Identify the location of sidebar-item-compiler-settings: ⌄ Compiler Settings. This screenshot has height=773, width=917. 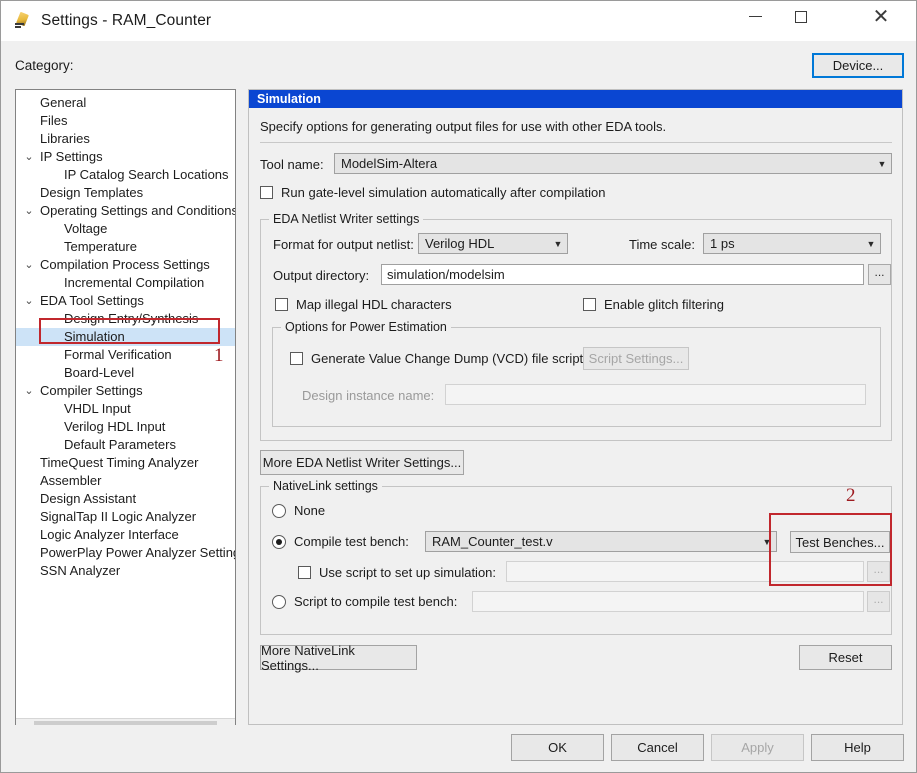
(125, 391).